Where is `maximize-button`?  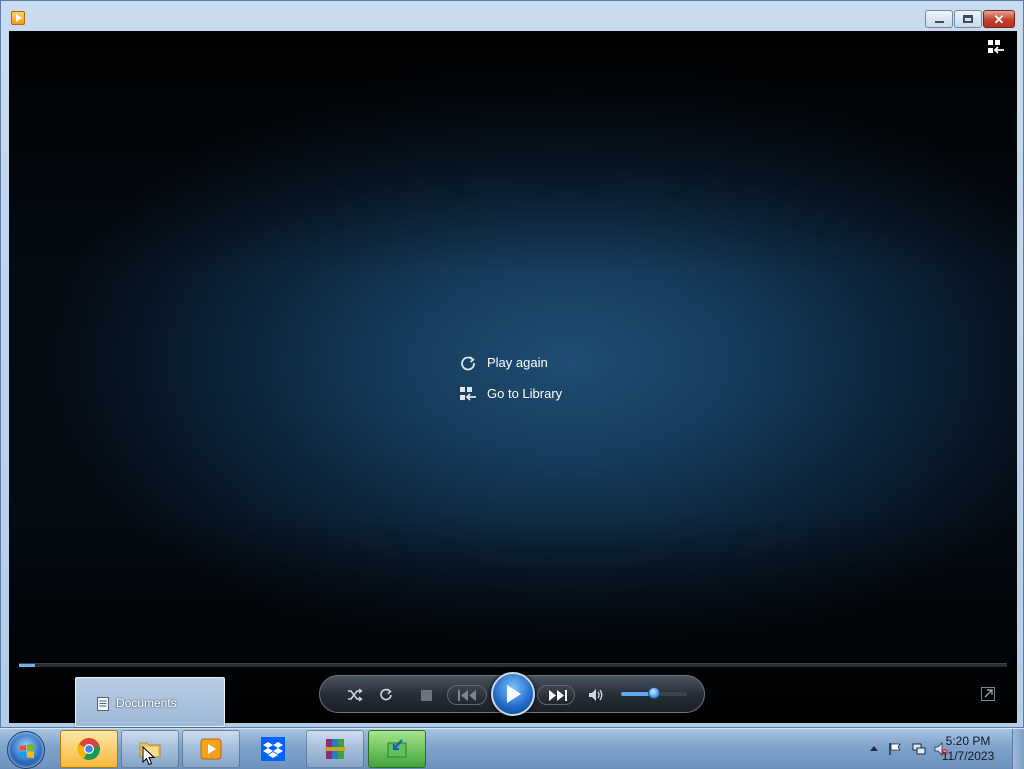 maximize-button is located at coordinates (968, 19).